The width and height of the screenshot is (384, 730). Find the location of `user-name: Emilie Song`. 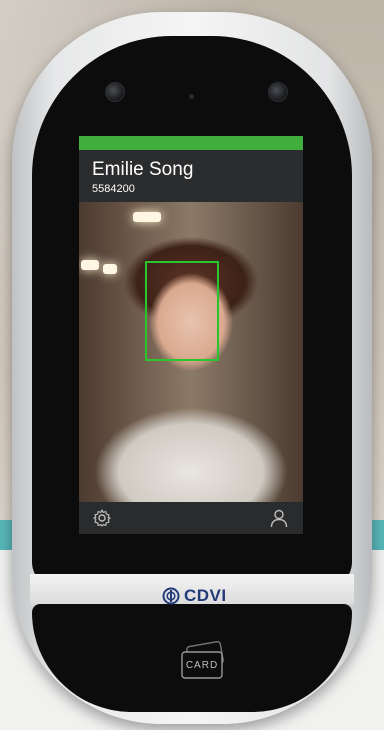

user-name: Emilie Song is located at coordinates (143, 169).